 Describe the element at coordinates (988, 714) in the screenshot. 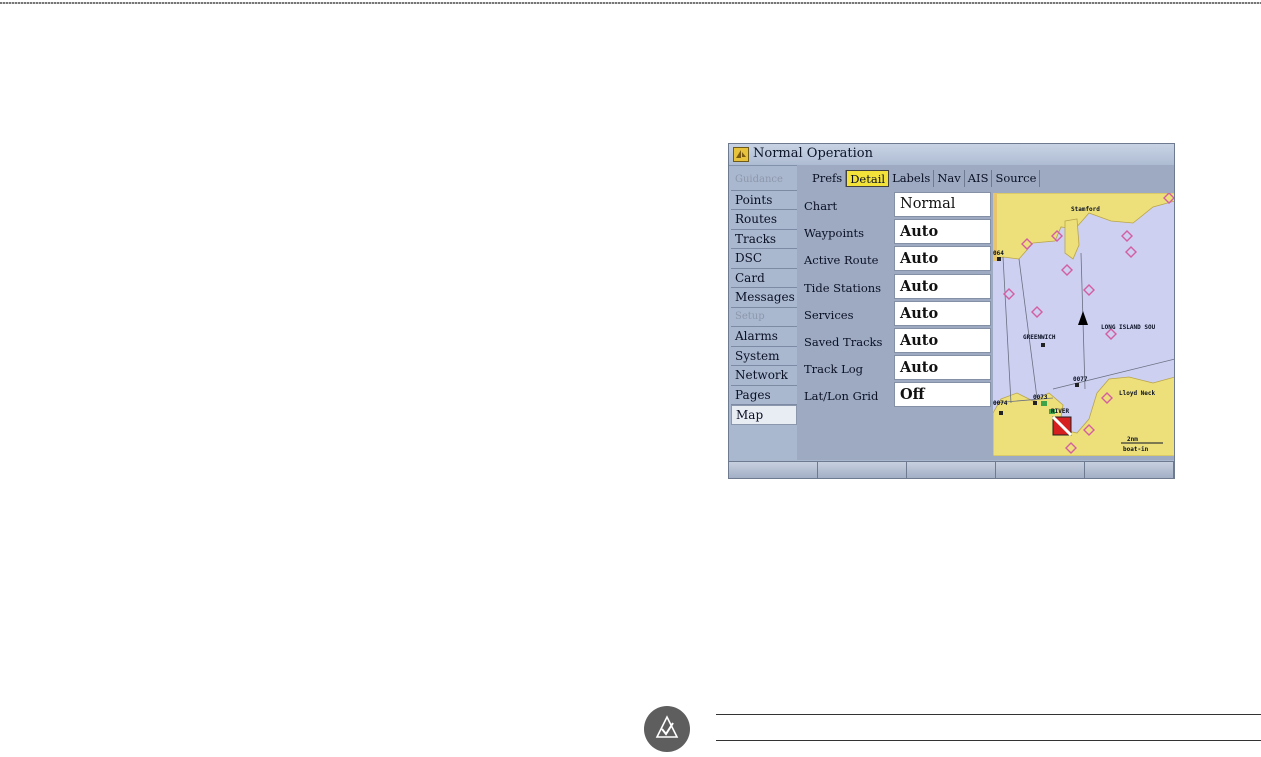

I see `note-rule-top` at that location.